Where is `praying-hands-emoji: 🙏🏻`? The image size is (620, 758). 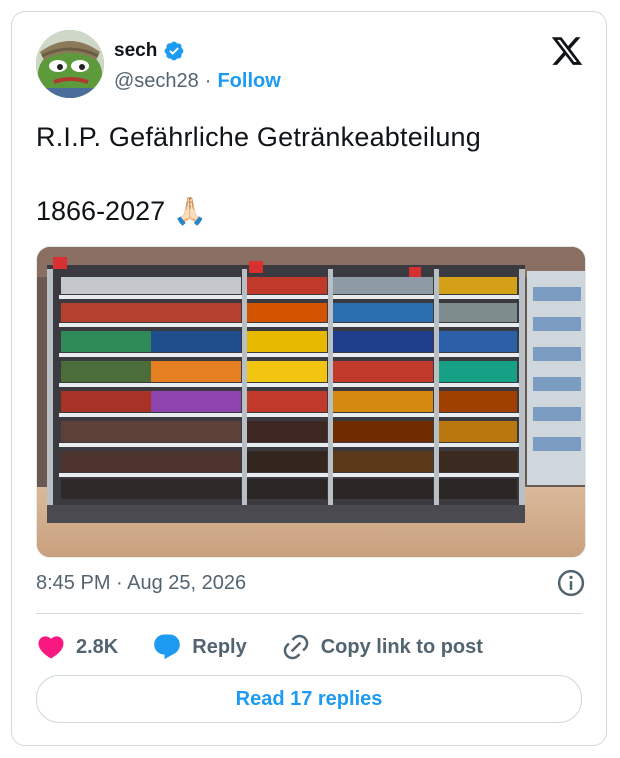 praying-hands-emoji: 🙏🏻 is located at coordinates (190, 211).